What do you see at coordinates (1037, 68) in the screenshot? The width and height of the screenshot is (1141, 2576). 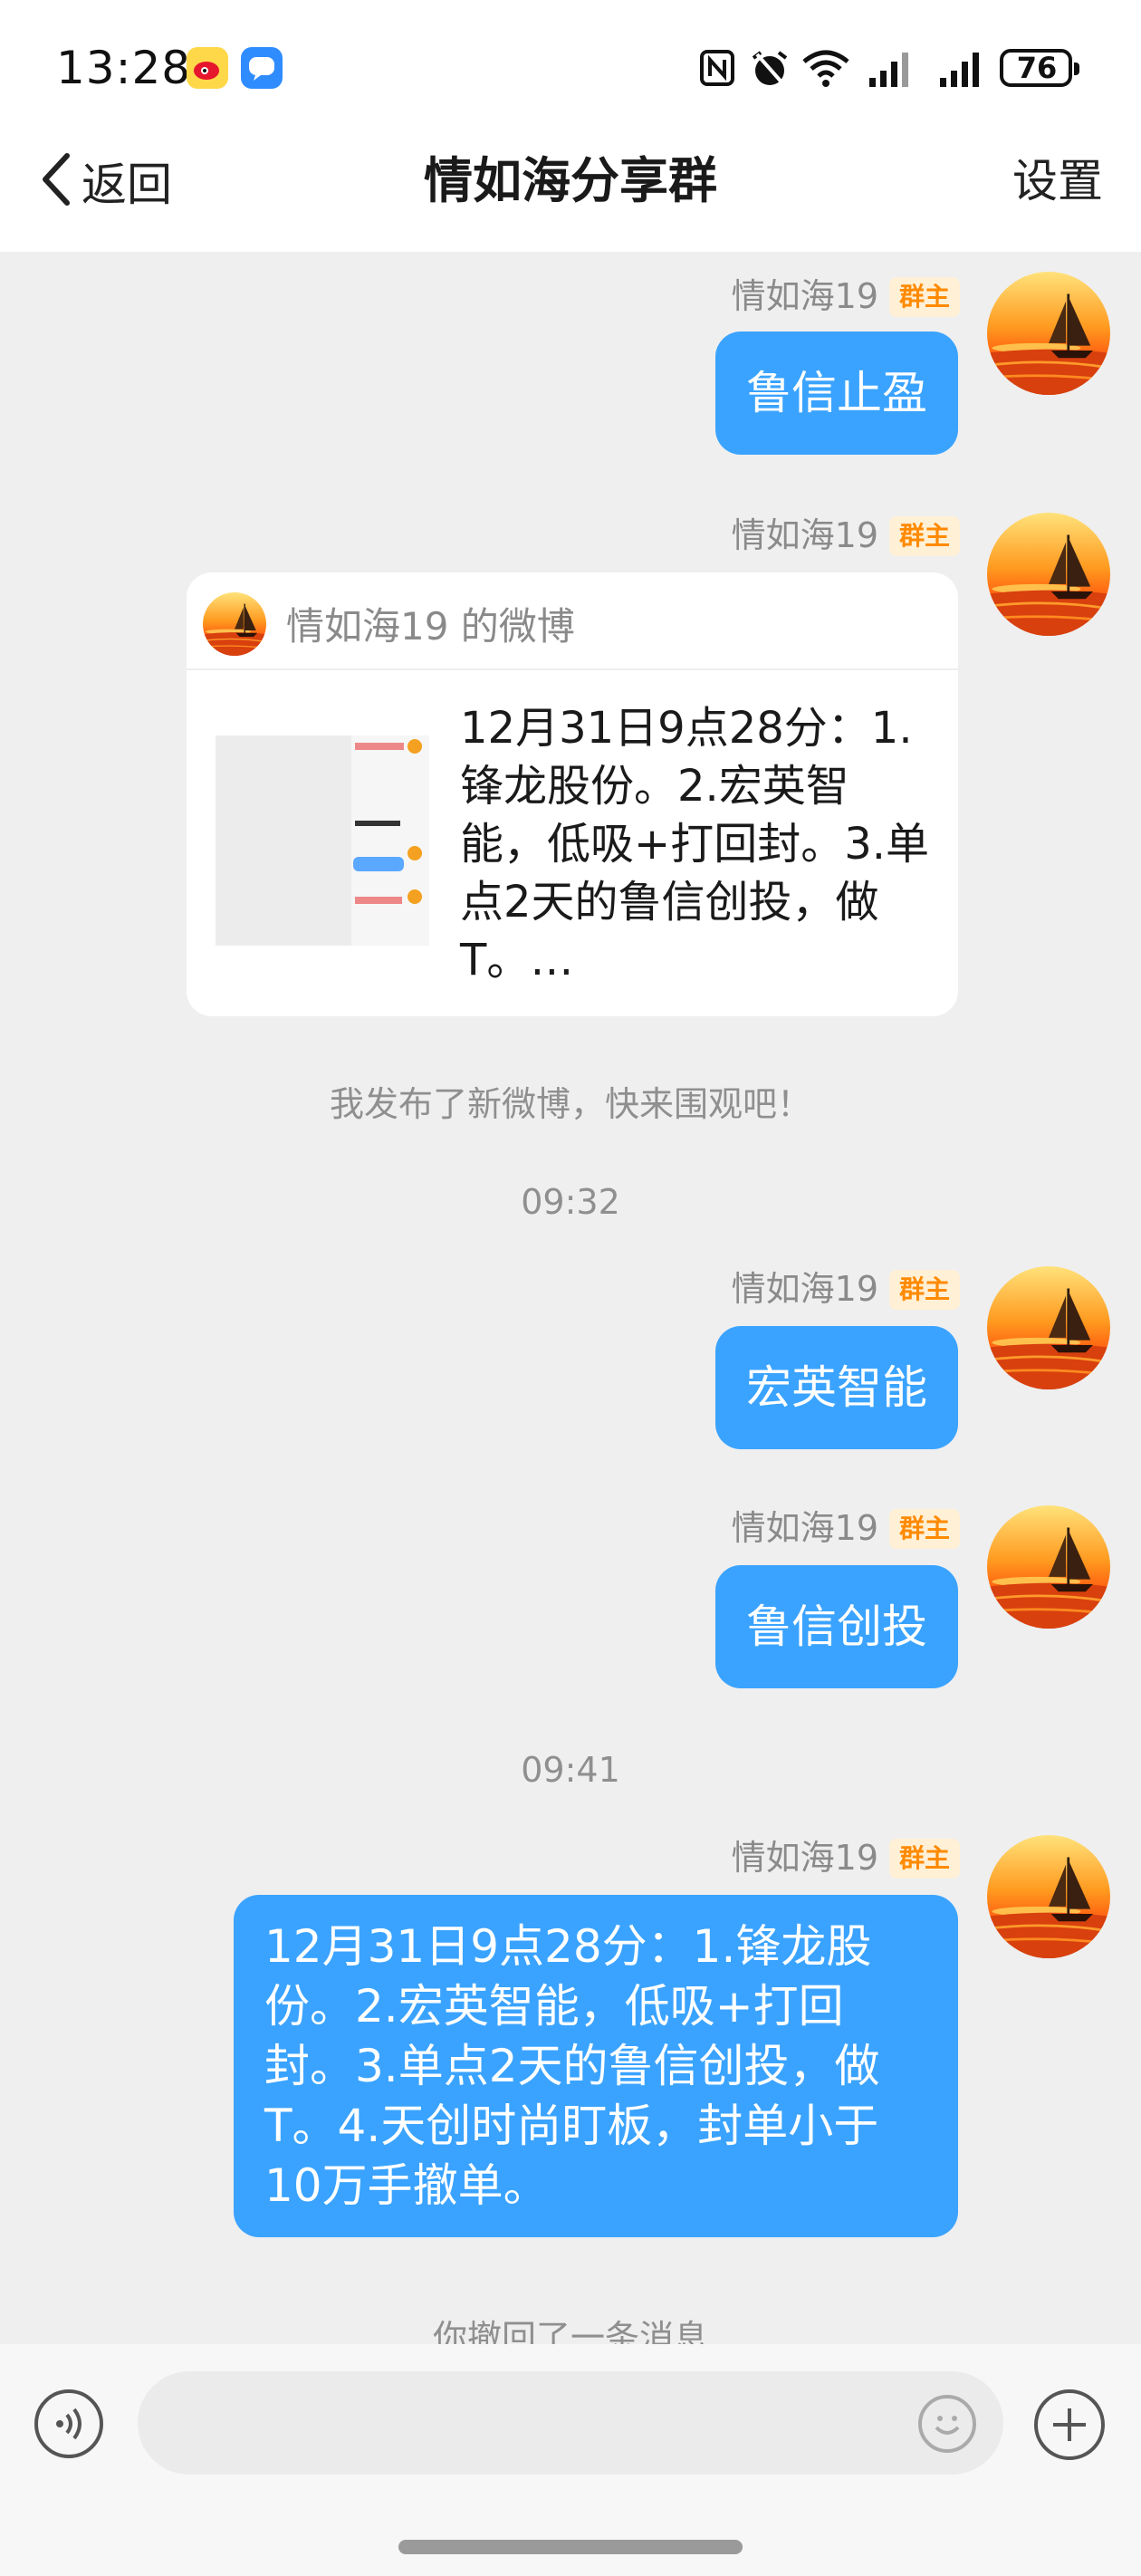 I see `battery-level: 76` at bounding box center [1037, 68].